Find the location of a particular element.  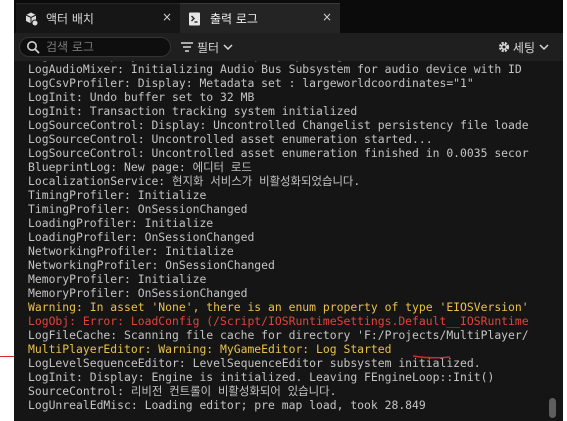

log-line: LogInit: Undo buffer set to 32 MB is located at coordinates (141, 97).